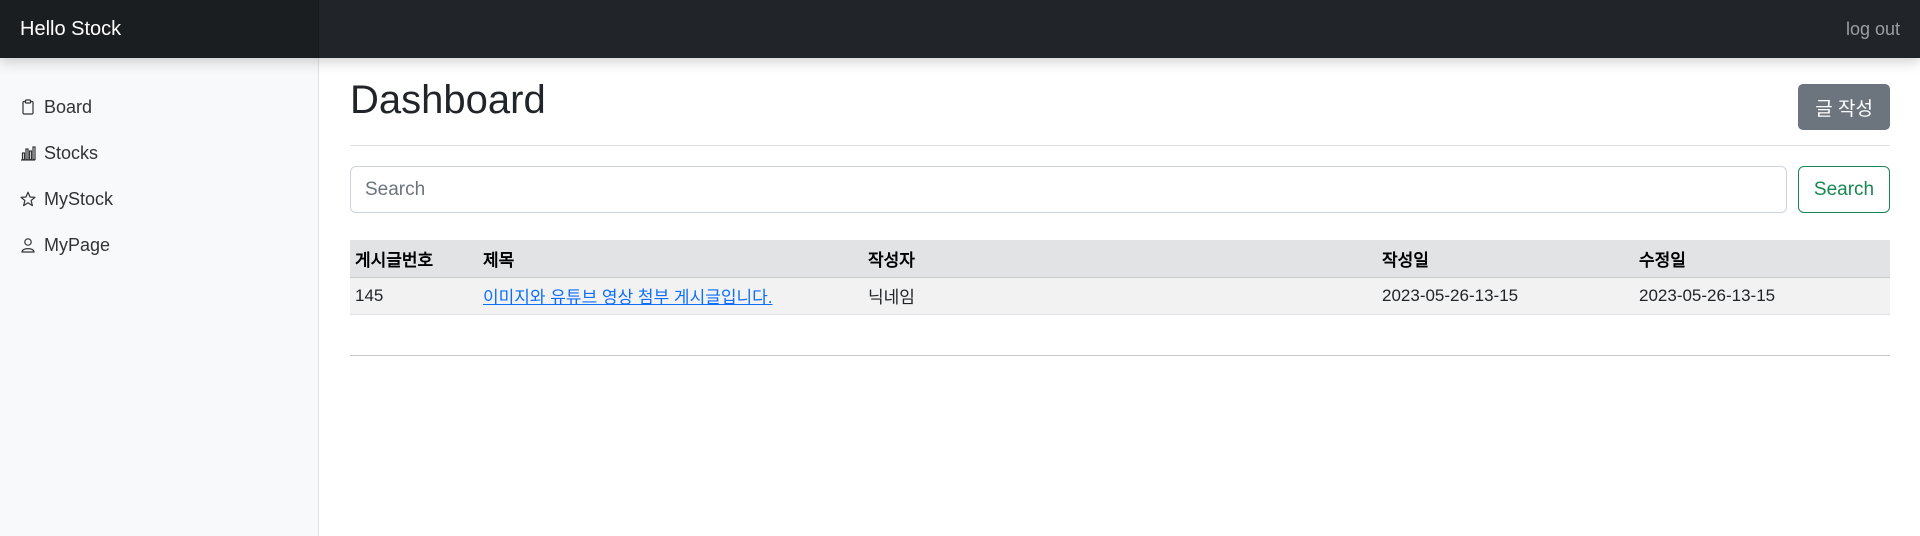  I want to click on post-title-link: 이미지와 유튜브 영상 첨부 게시글입니다., so click(628, 297).